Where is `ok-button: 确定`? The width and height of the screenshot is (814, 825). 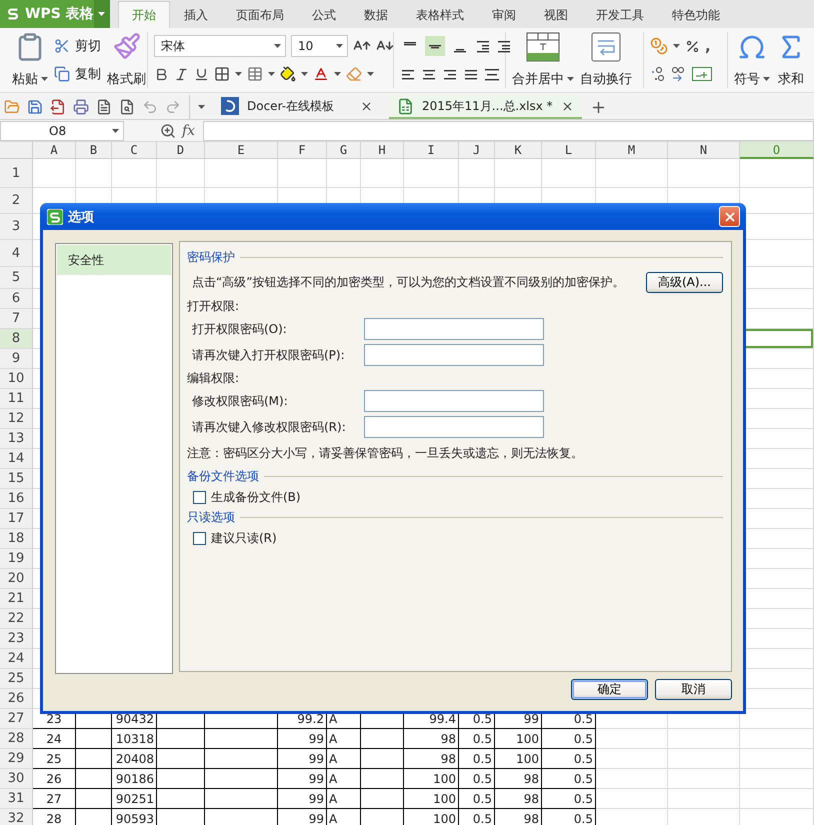
ok-button: 确定 is located at coordinates (609, 689).